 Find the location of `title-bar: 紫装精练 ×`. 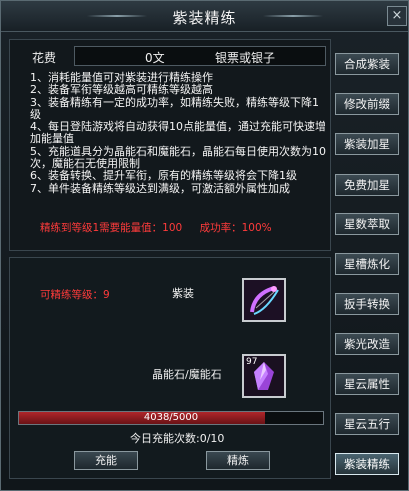

title-bar: 紫装精练 × is located at coordinates (204, 16).